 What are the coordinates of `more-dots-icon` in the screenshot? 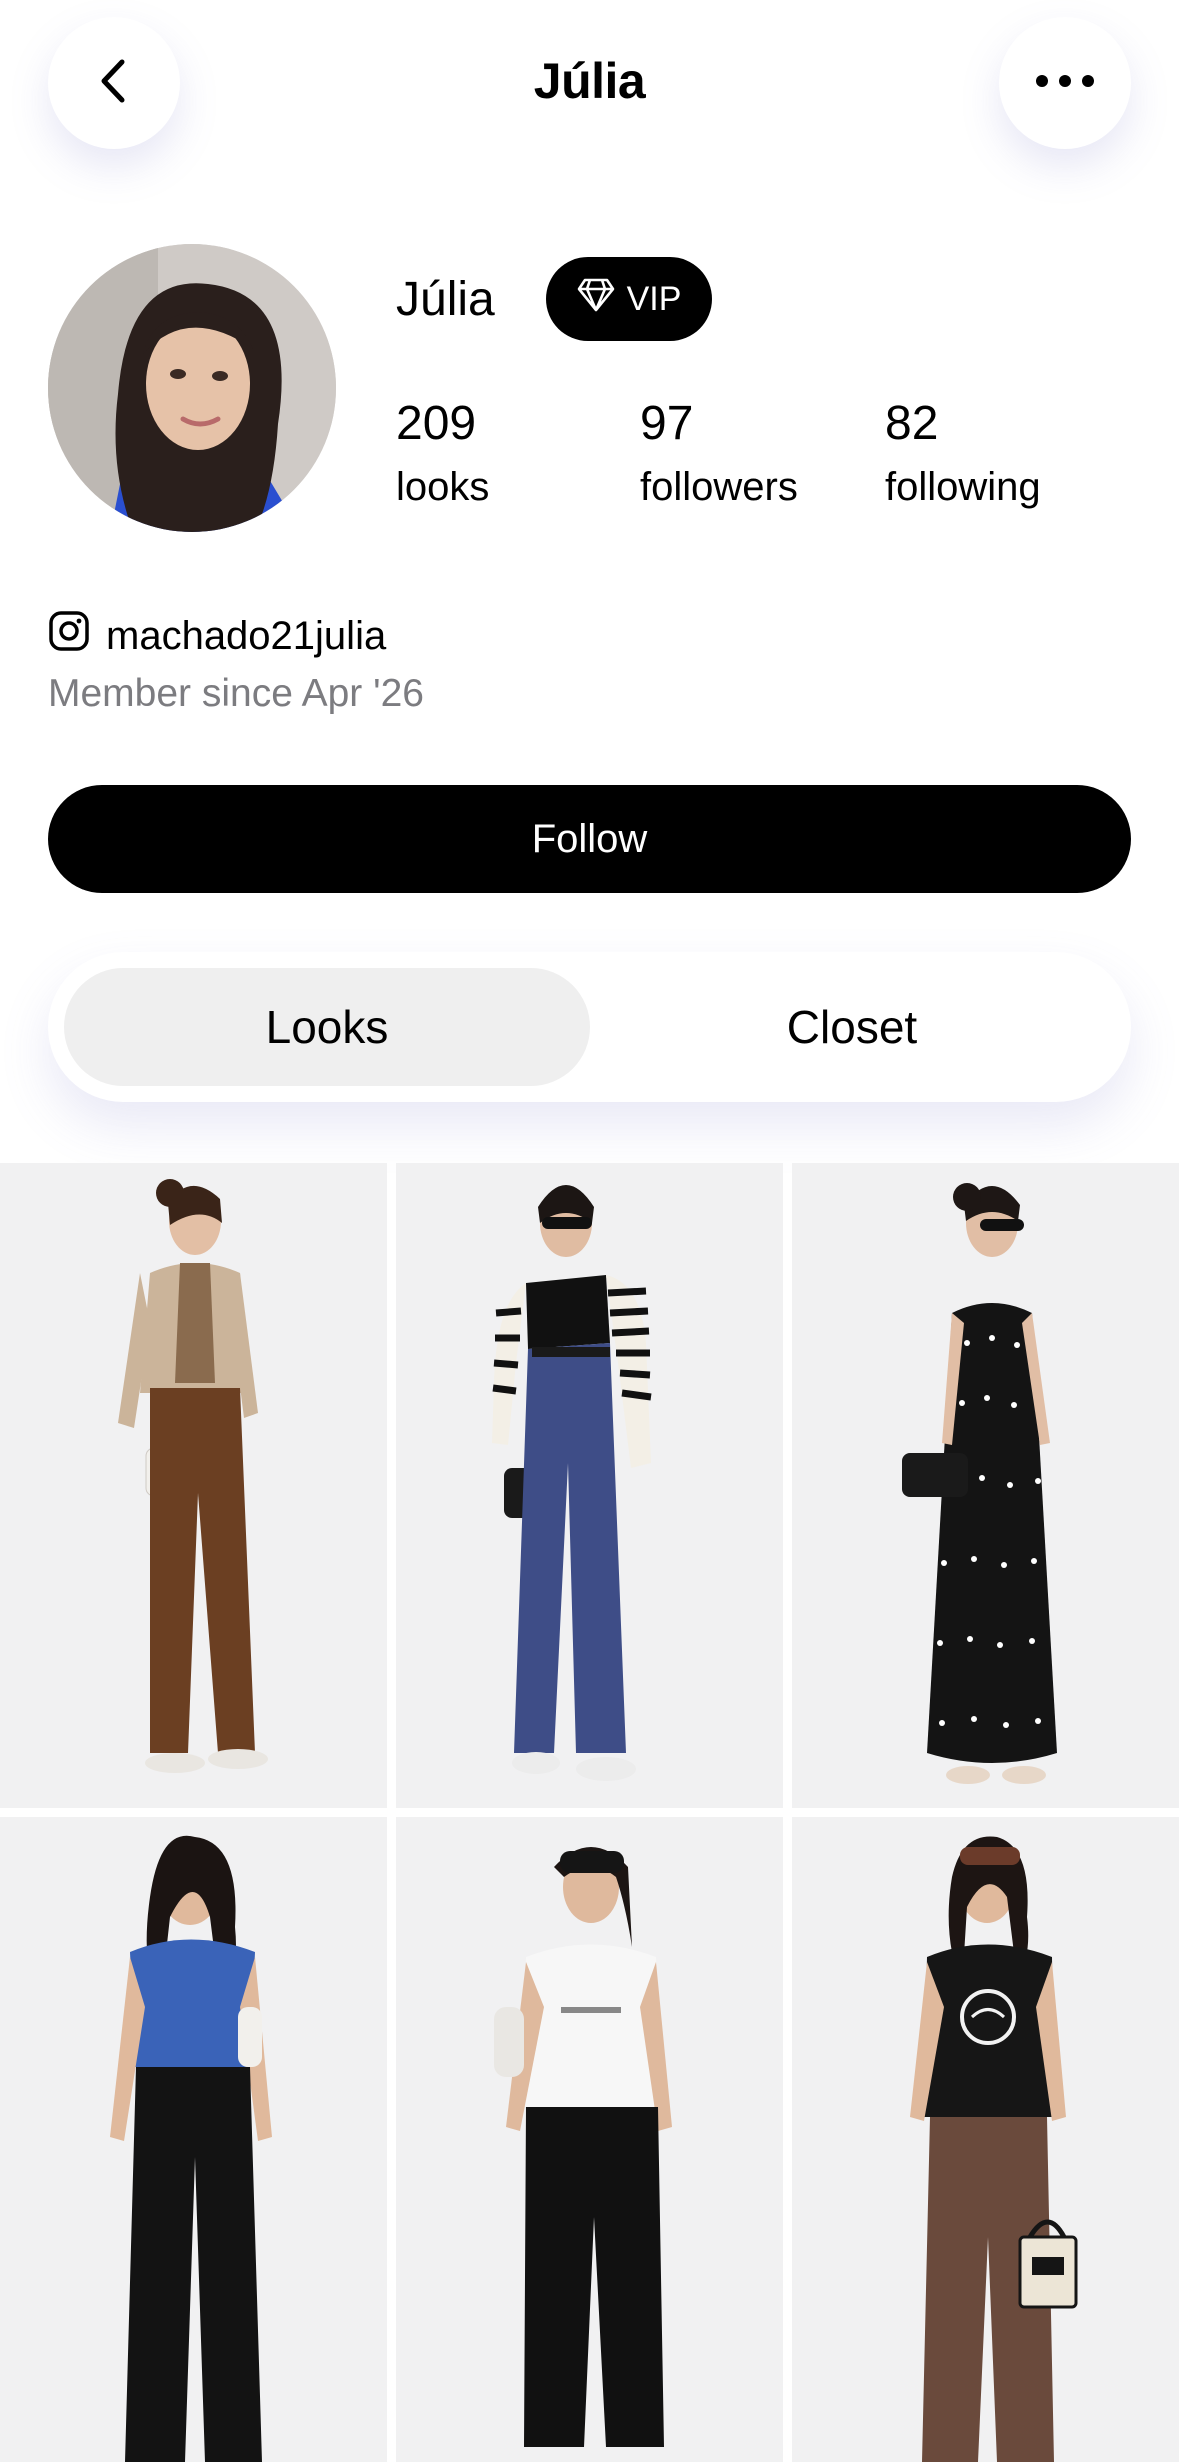 It's located at (1065, 83).